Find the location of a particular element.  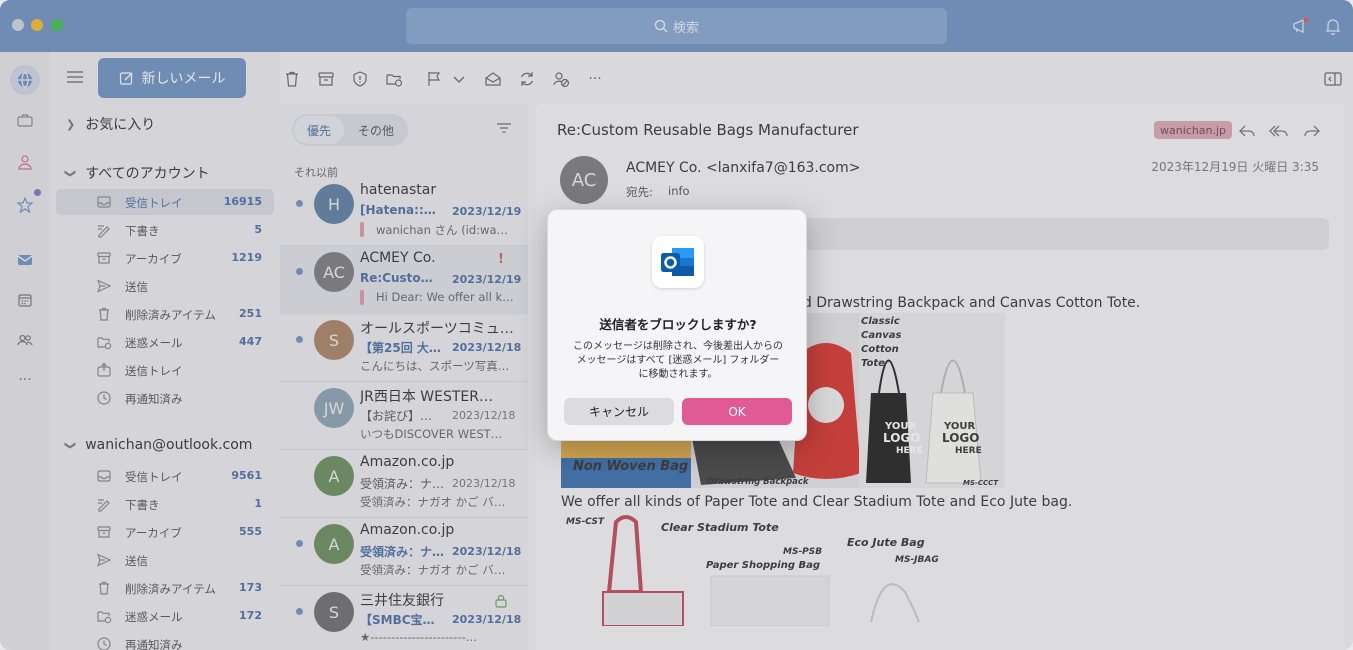

dialog-message-line: このメッセージは削除され、今後差出人からの is located at coordinates (678, 346).